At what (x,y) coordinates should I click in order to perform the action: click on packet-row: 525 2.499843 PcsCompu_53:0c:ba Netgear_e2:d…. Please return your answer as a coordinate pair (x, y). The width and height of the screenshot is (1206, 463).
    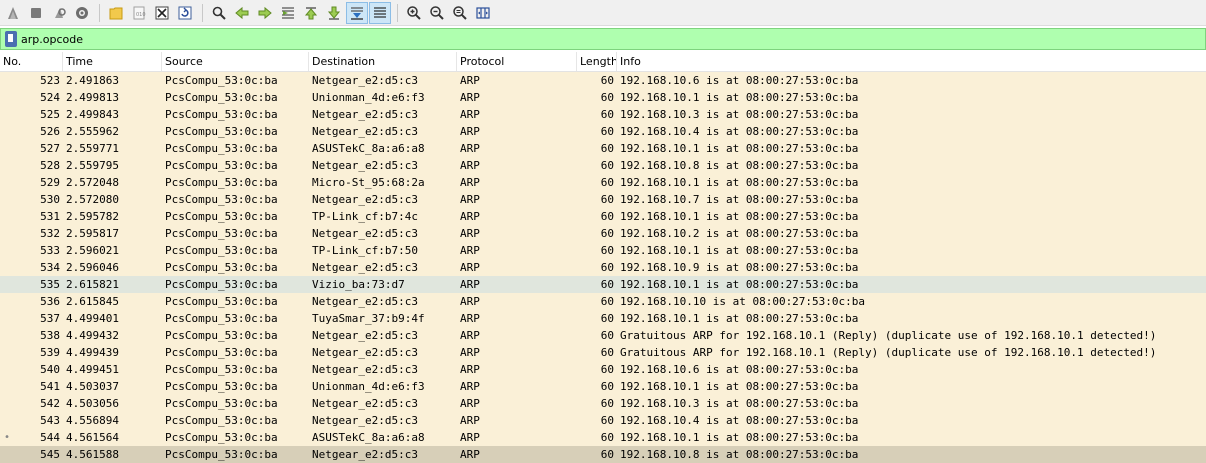
    Looking at the image, I should click on (603, 114).